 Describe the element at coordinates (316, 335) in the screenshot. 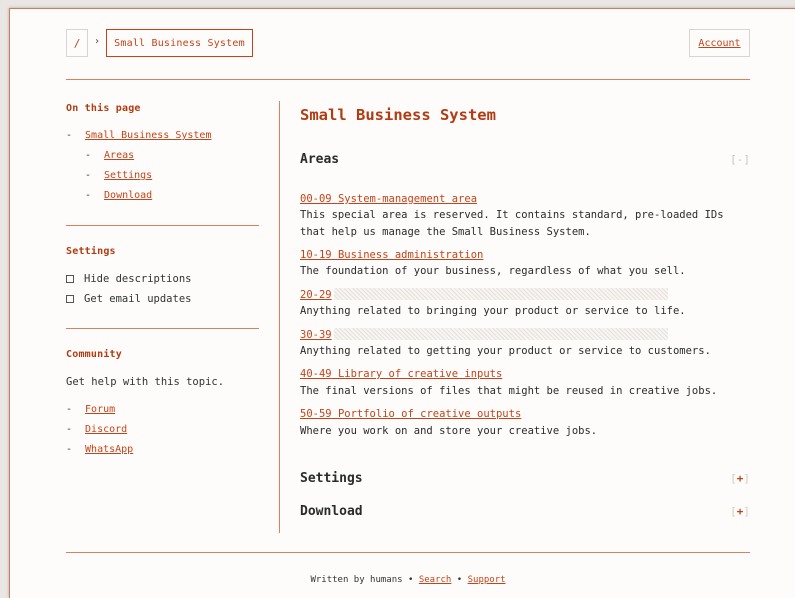

I see `area-code: 30-39` at that location.